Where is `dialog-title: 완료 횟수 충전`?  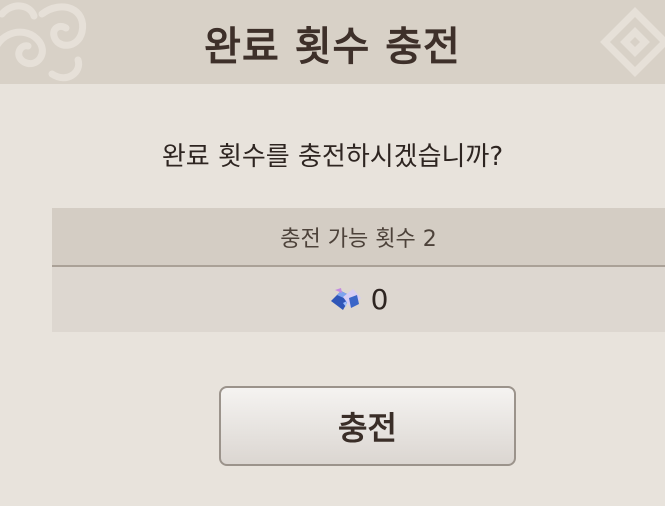 dialog-title: 완료 횟수 충전 is located at coordinates (332, 47).